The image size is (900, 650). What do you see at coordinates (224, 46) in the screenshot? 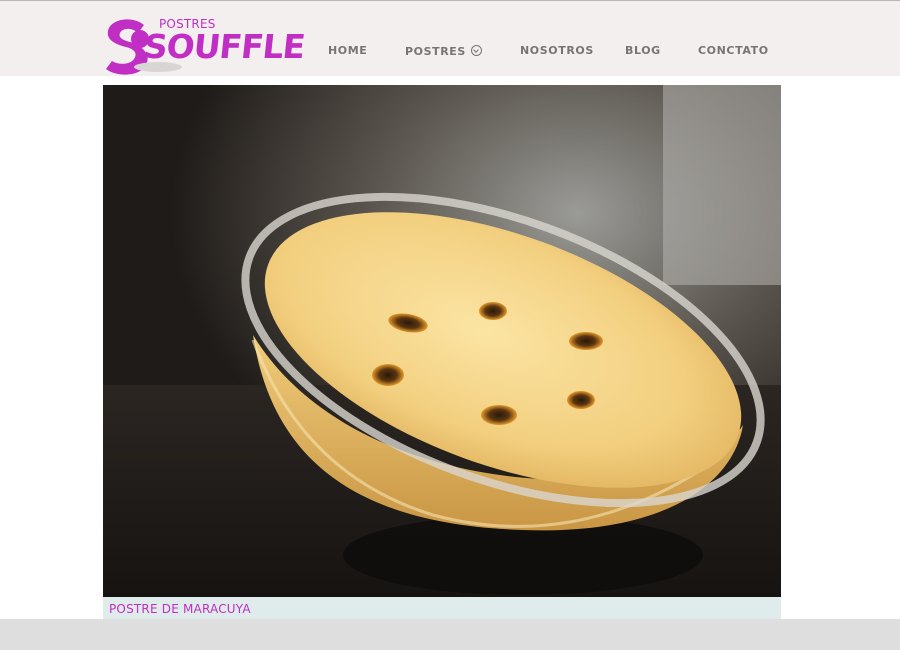
I see `logo-big-text: SOUFFLE` at bounding box center [224, 46].